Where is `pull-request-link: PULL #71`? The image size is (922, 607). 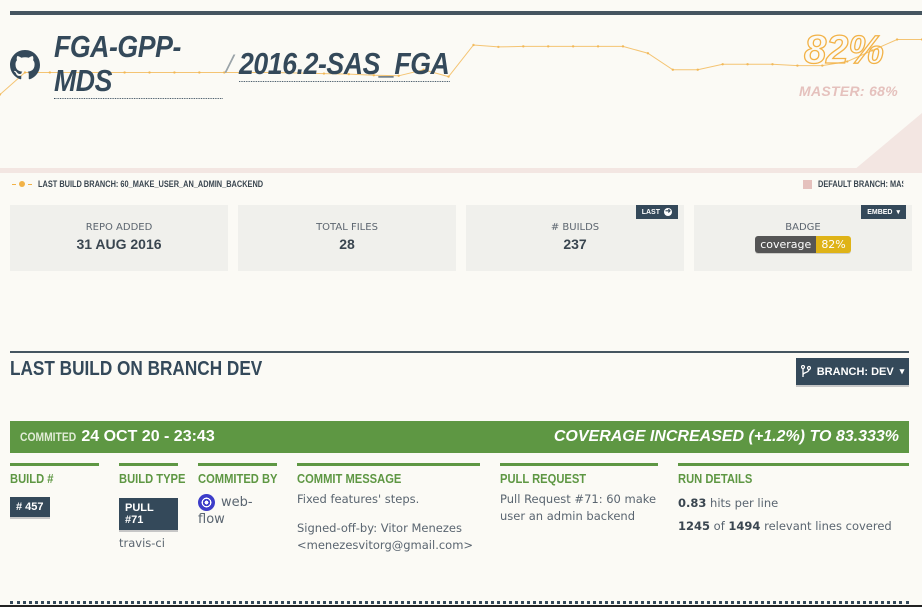
pull-request-link: PULL #71 is located at coordinates (148, 514).